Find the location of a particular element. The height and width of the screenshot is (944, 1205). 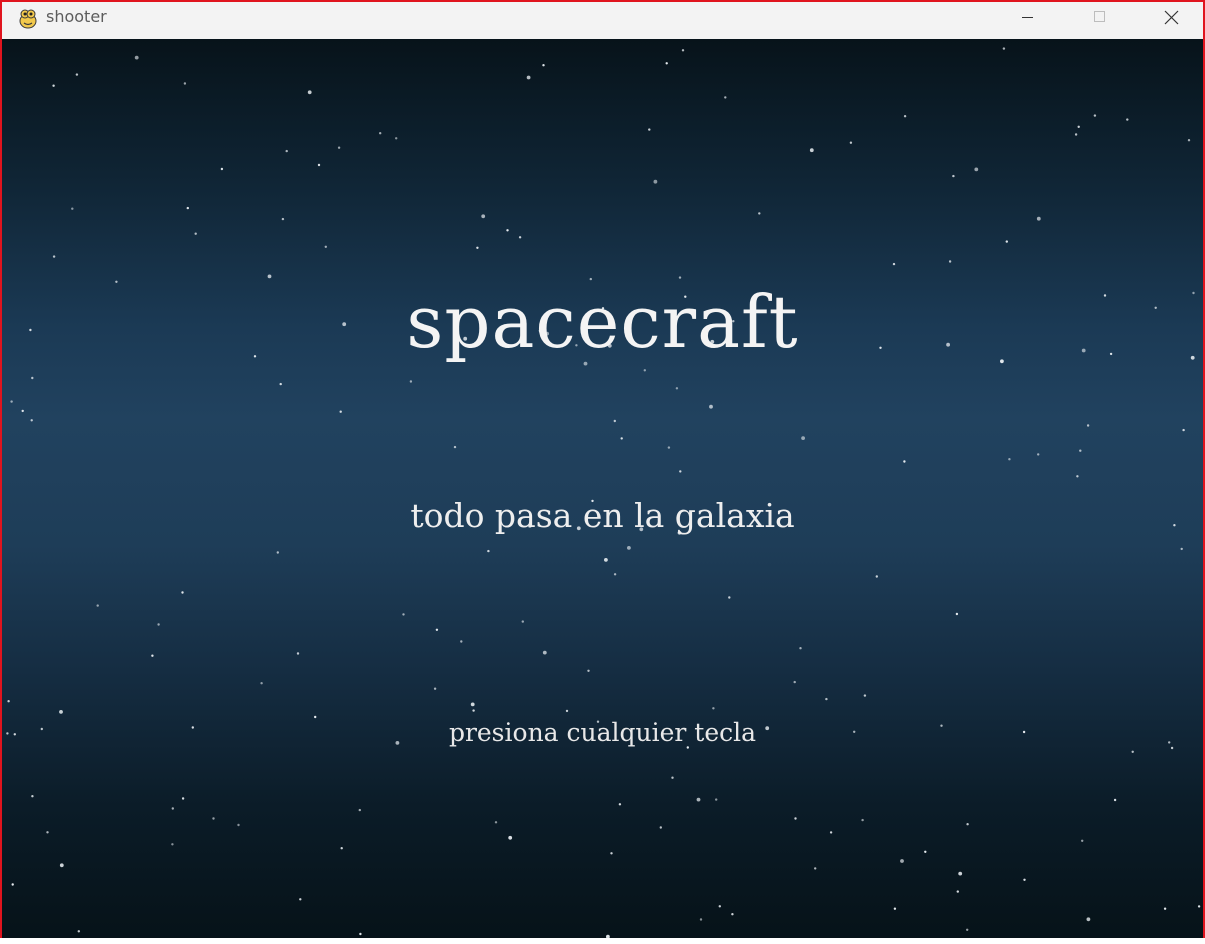

minimize-button is located at coordinates (1027, 17).